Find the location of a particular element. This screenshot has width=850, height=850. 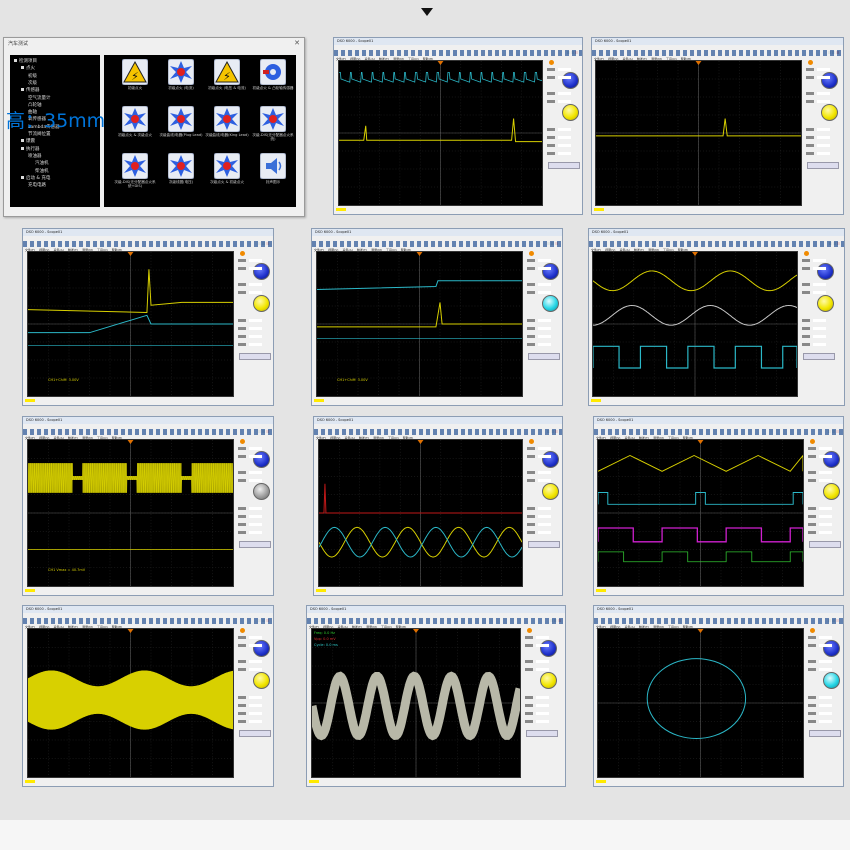

tree-item: 汽油机 is located at coordinates (42, 163).